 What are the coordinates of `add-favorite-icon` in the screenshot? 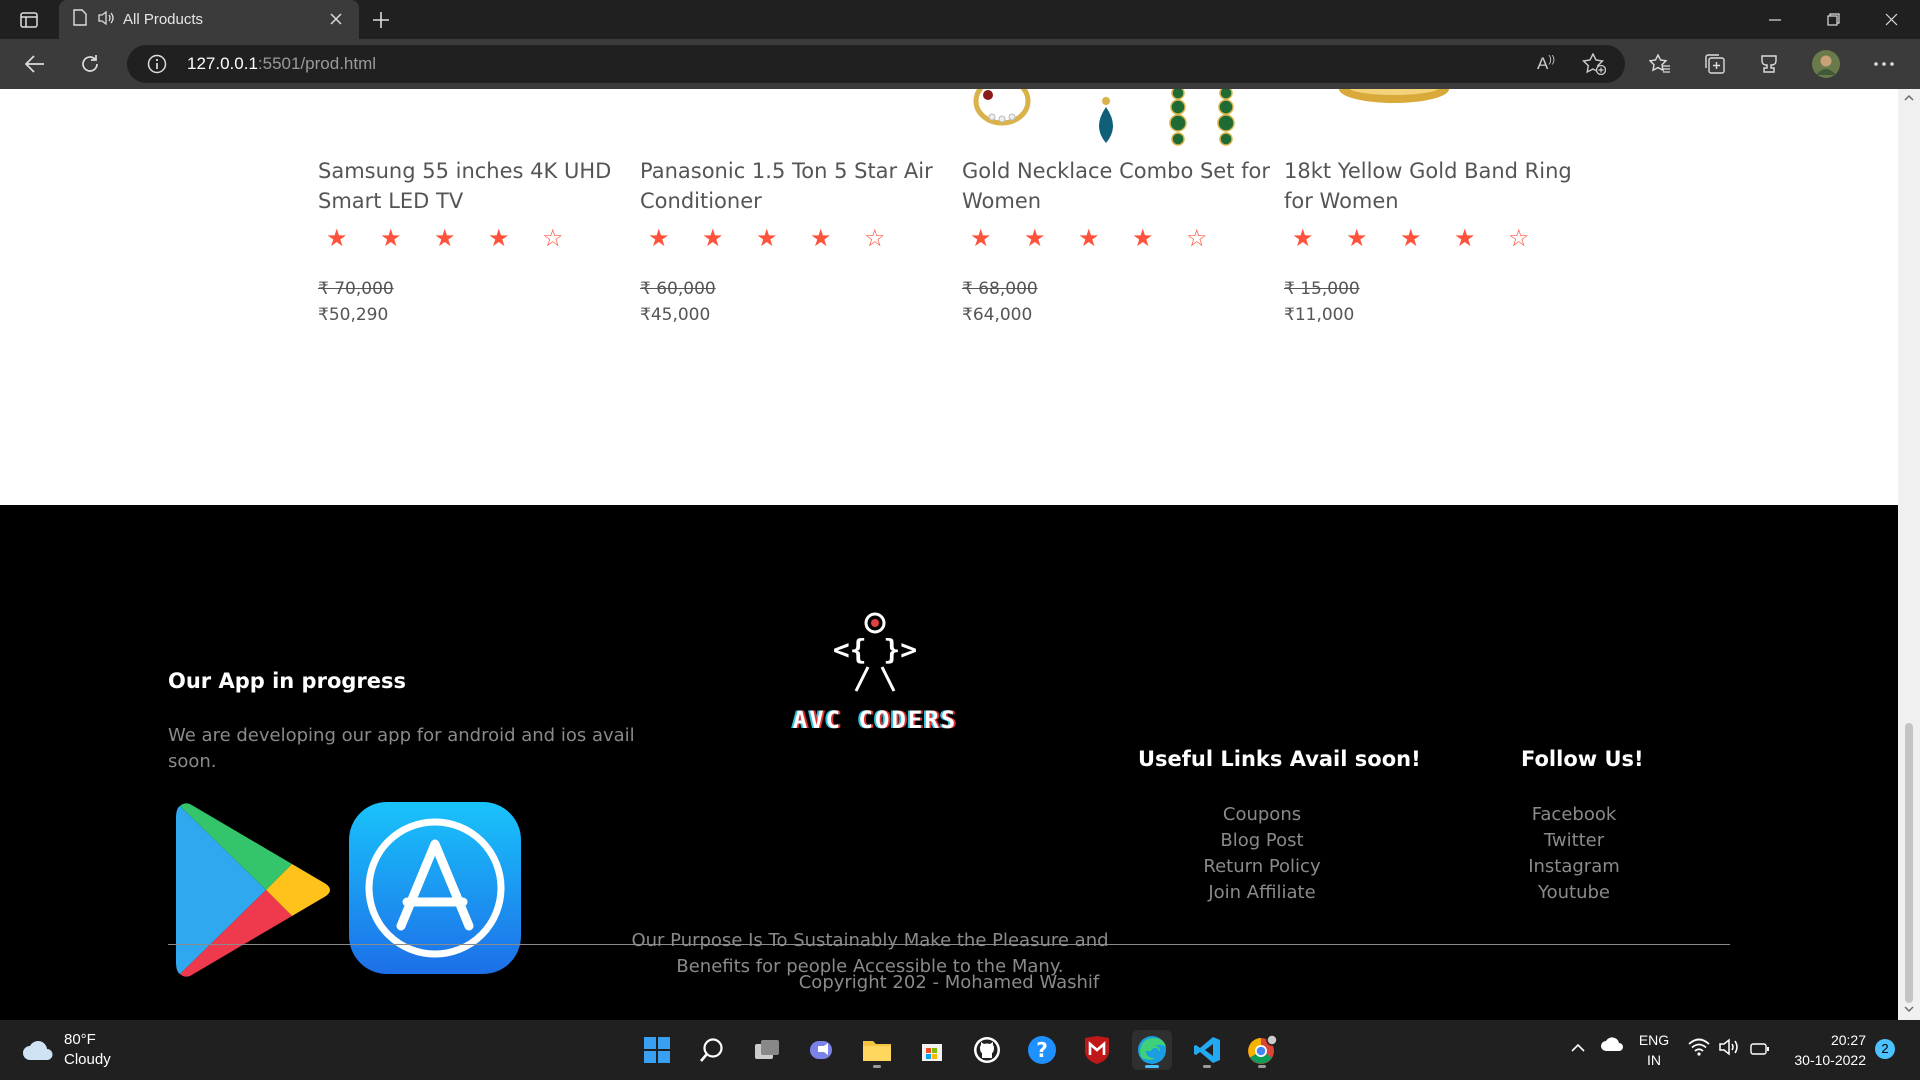 It's located at (1594, 65).